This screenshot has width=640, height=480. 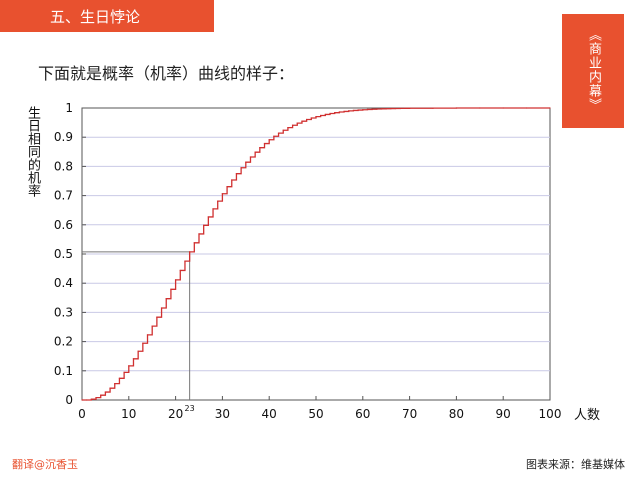 What do you see at coordinates (63, 254) in the screenshot?
I see `y-tick-label: 0.5` at bounding box center [63, 254].